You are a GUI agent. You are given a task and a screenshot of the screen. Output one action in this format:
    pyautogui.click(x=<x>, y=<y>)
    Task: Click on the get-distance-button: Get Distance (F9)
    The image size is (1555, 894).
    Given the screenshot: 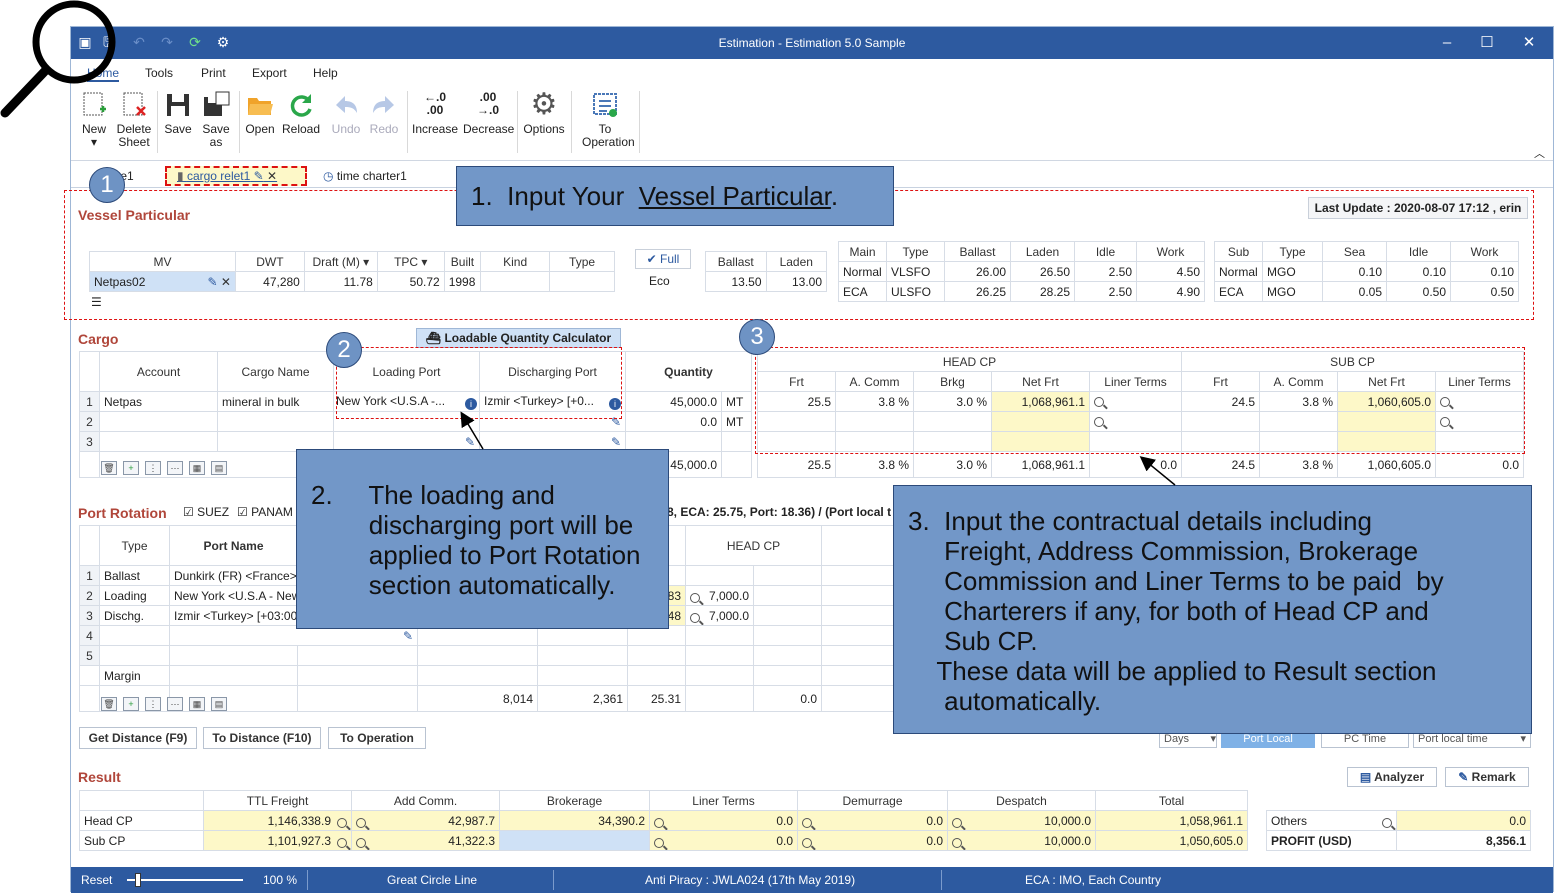 What is the action you would take?
    pyautogui.click(x=138, y=738)
    